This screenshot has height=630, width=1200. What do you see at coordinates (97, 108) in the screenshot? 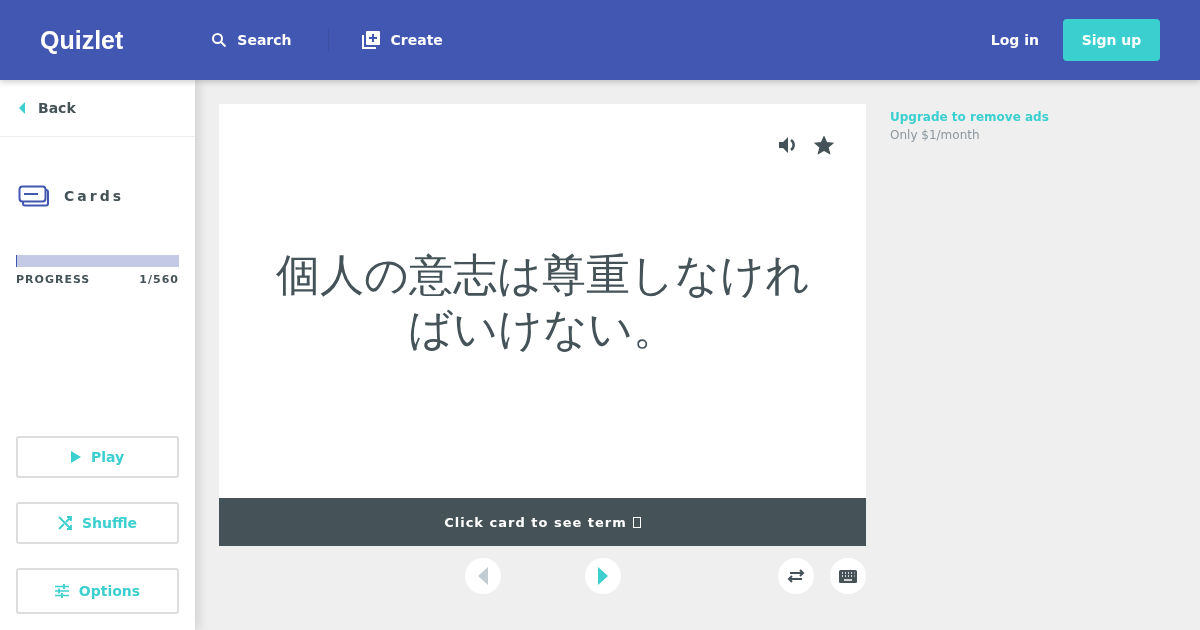
I see `back-link: Back` at bounding box center [97, 108].